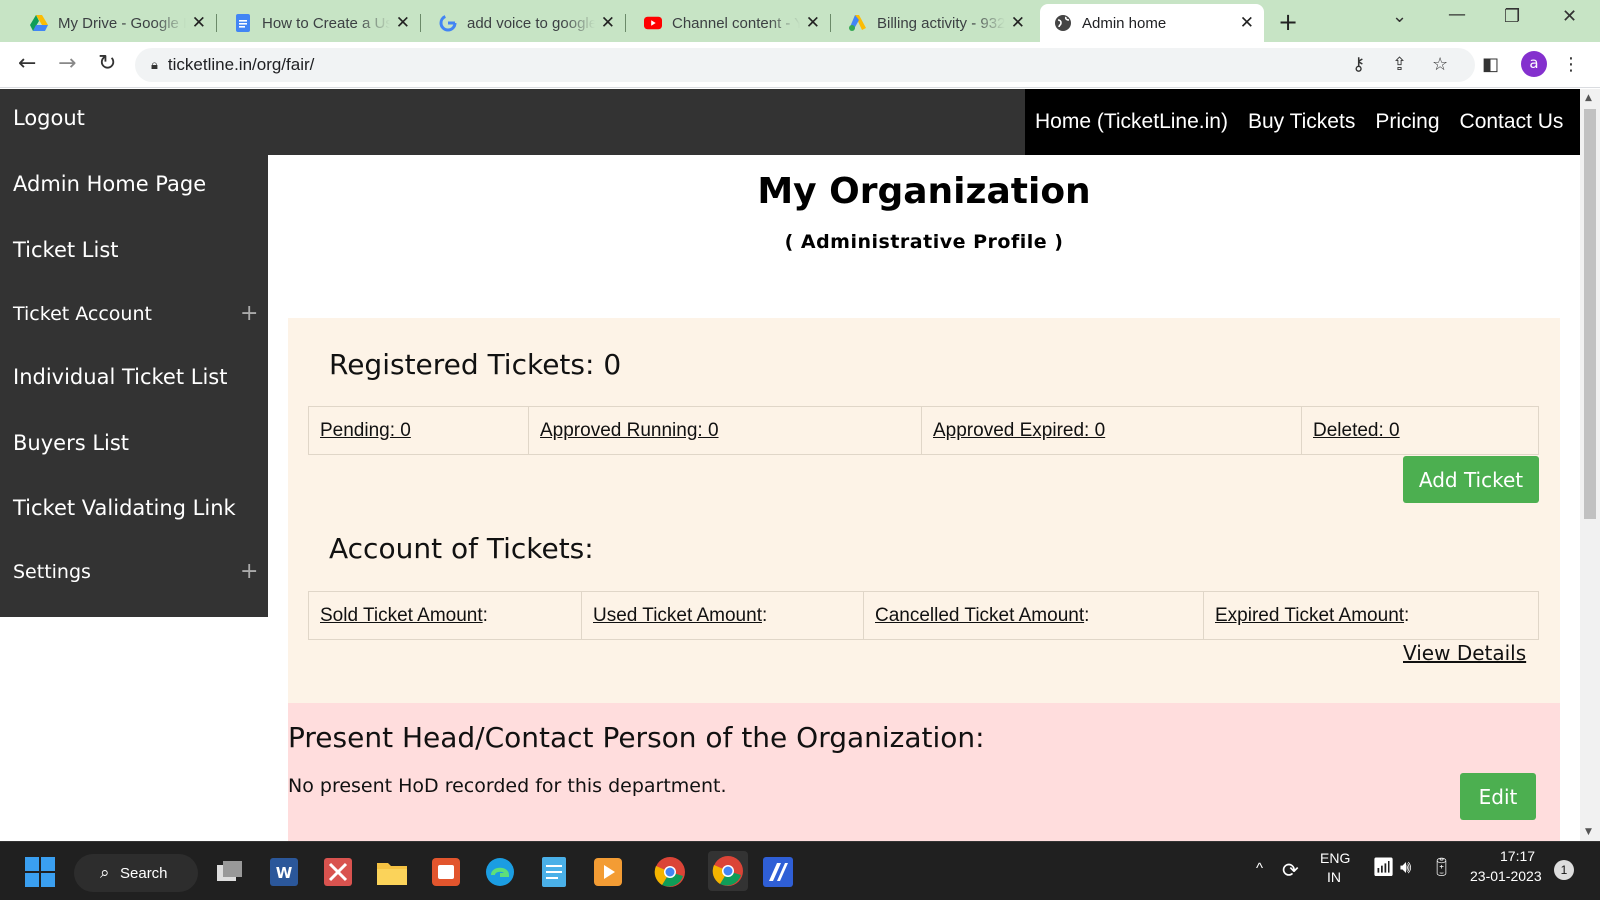 This screenshot has height=900, width=1600. Describe the element at coordinates (1131, 122) in the screenshot. I see `nav-link-home: Home (TicketLine.in)` at that location.